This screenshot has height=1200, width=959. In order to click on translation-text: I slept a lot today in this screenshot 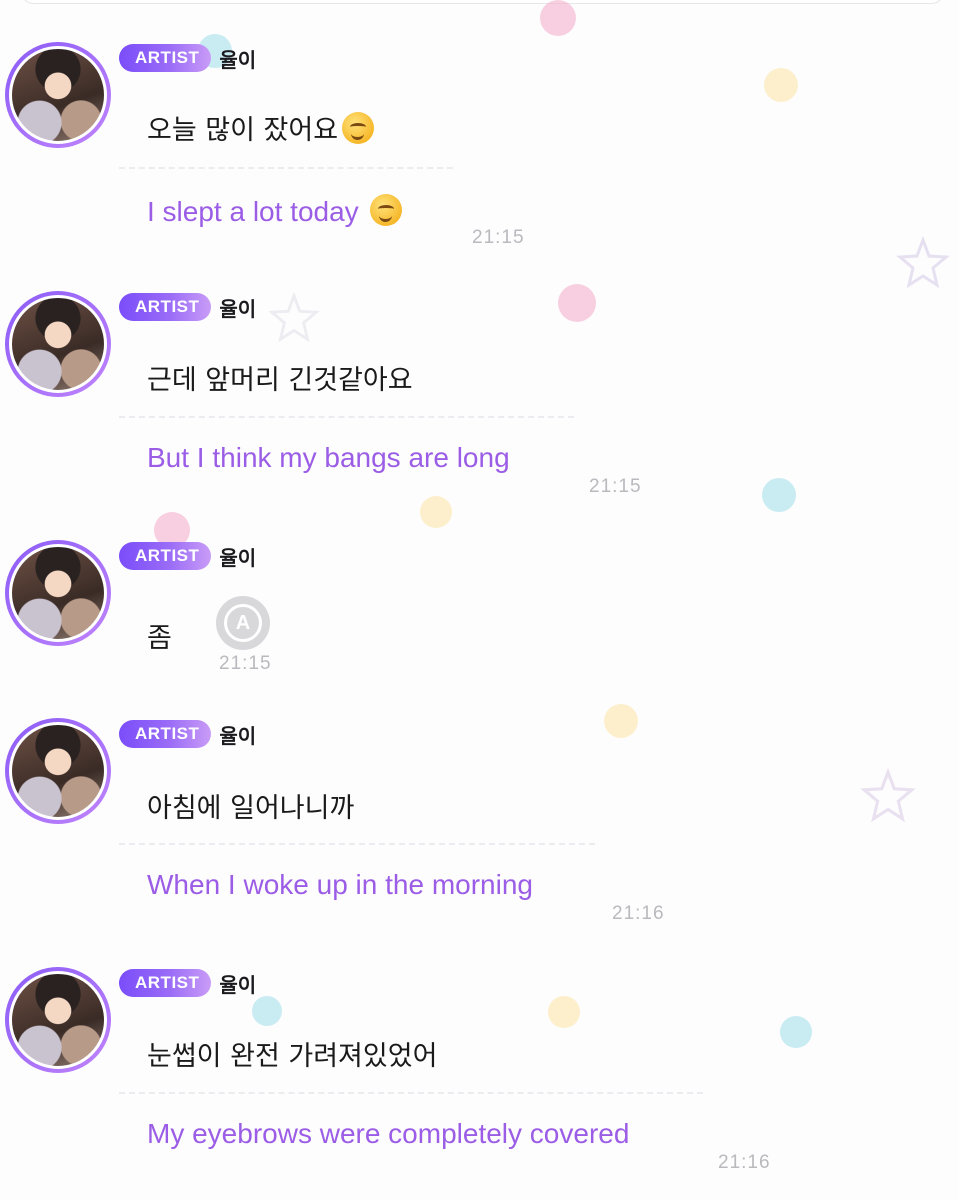, I will do `click(253, 211)`.